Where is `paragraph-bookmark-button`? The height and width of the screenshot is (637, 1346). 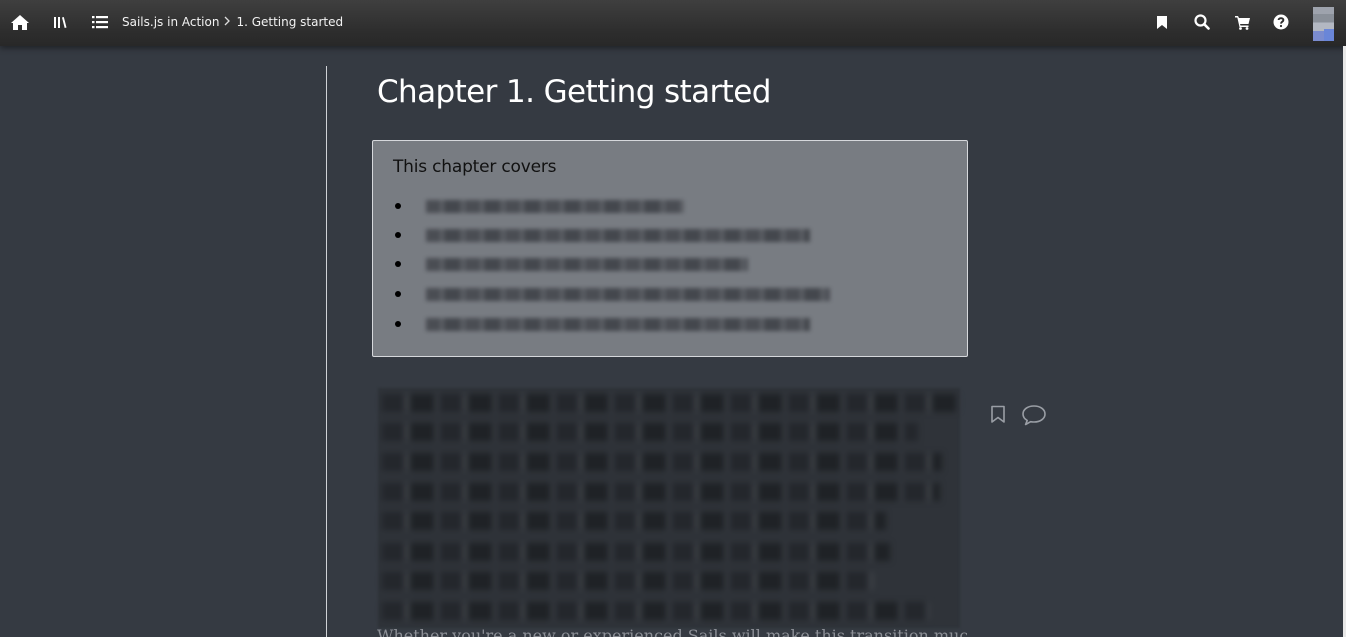 paragraph-bookmark-button is located at coordinates (998, 417).